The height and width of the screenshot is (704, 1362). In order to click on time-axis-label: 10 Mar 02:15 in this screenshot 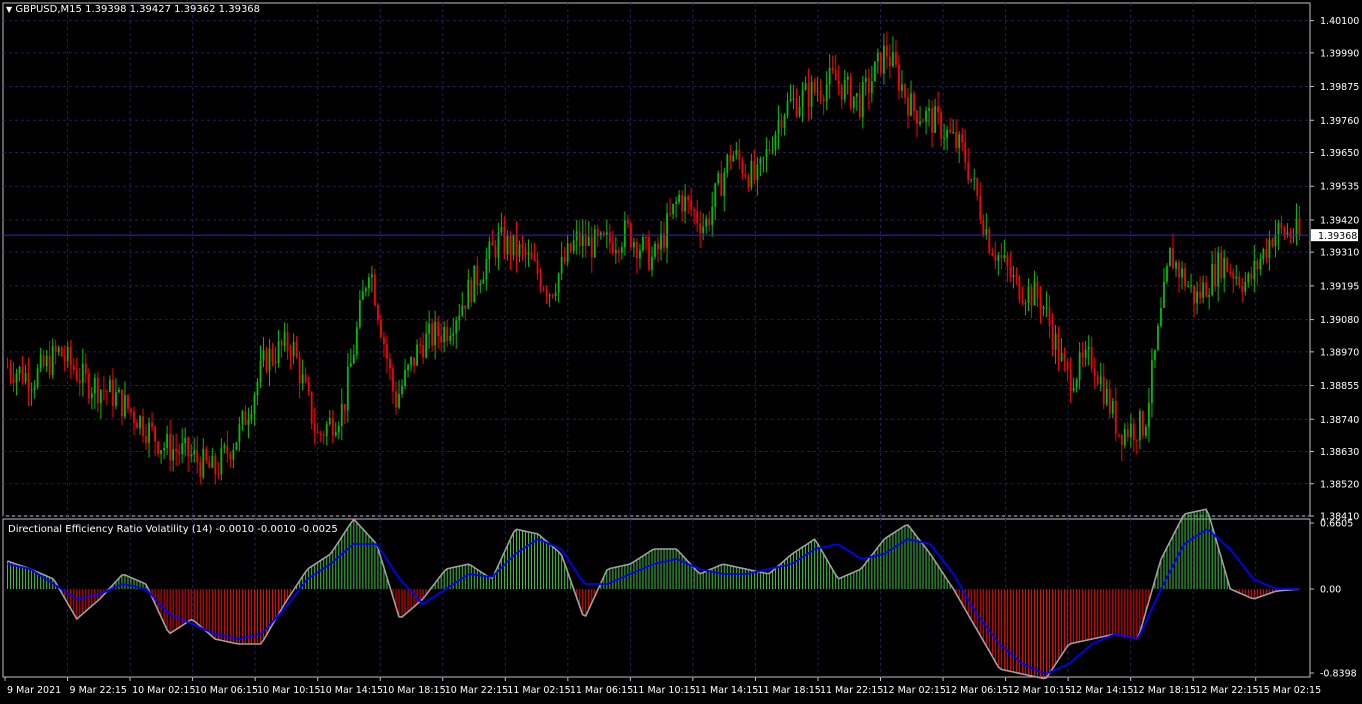, I will do `click(163, 690)`.